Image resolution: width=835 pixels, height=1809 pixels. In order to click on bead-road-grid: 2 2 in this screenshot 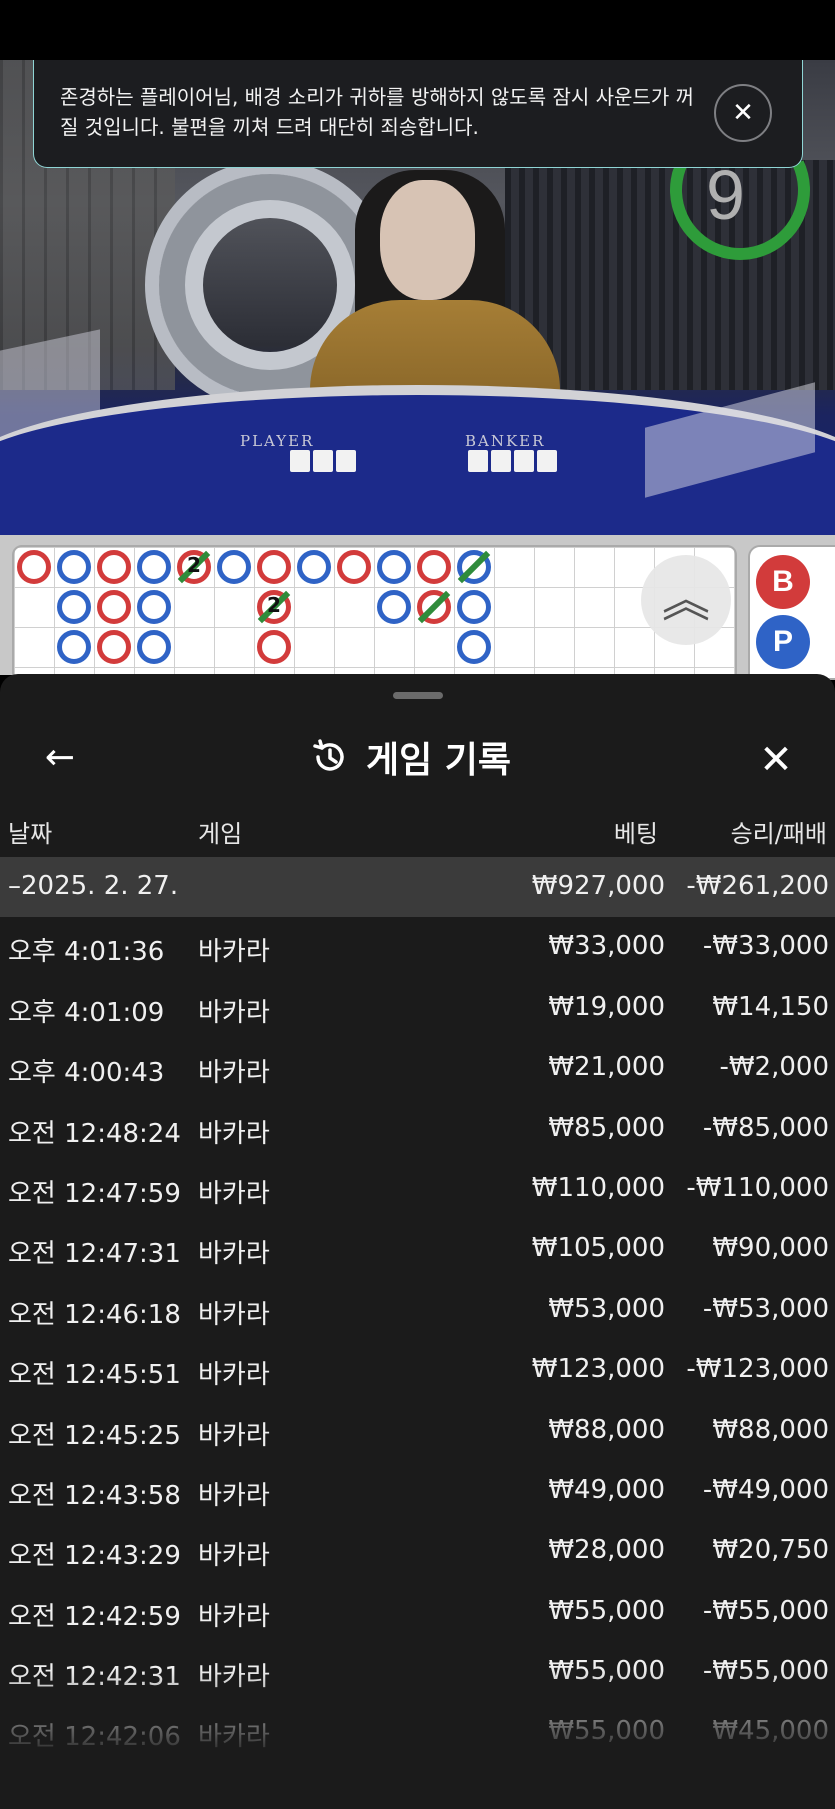, I will do `click(374, 615)`.